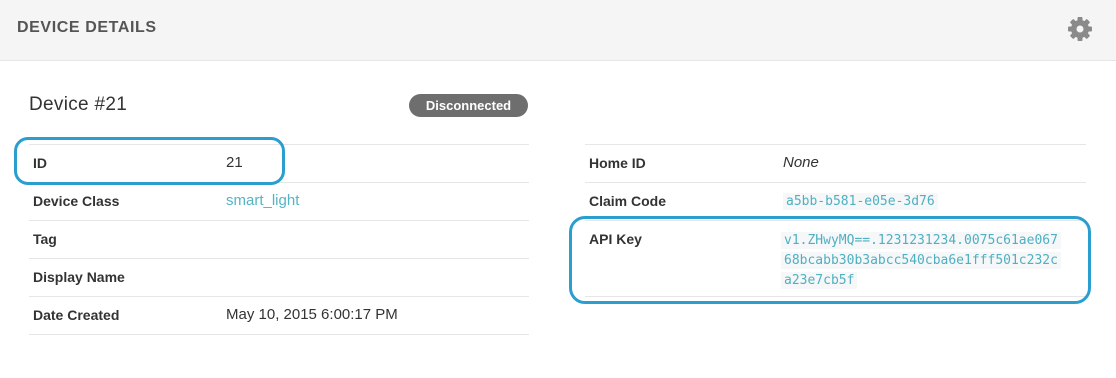  Describe the element at coordinates (468, 105) in the screenshot. I see `status-badge: Disconnected` at that location.